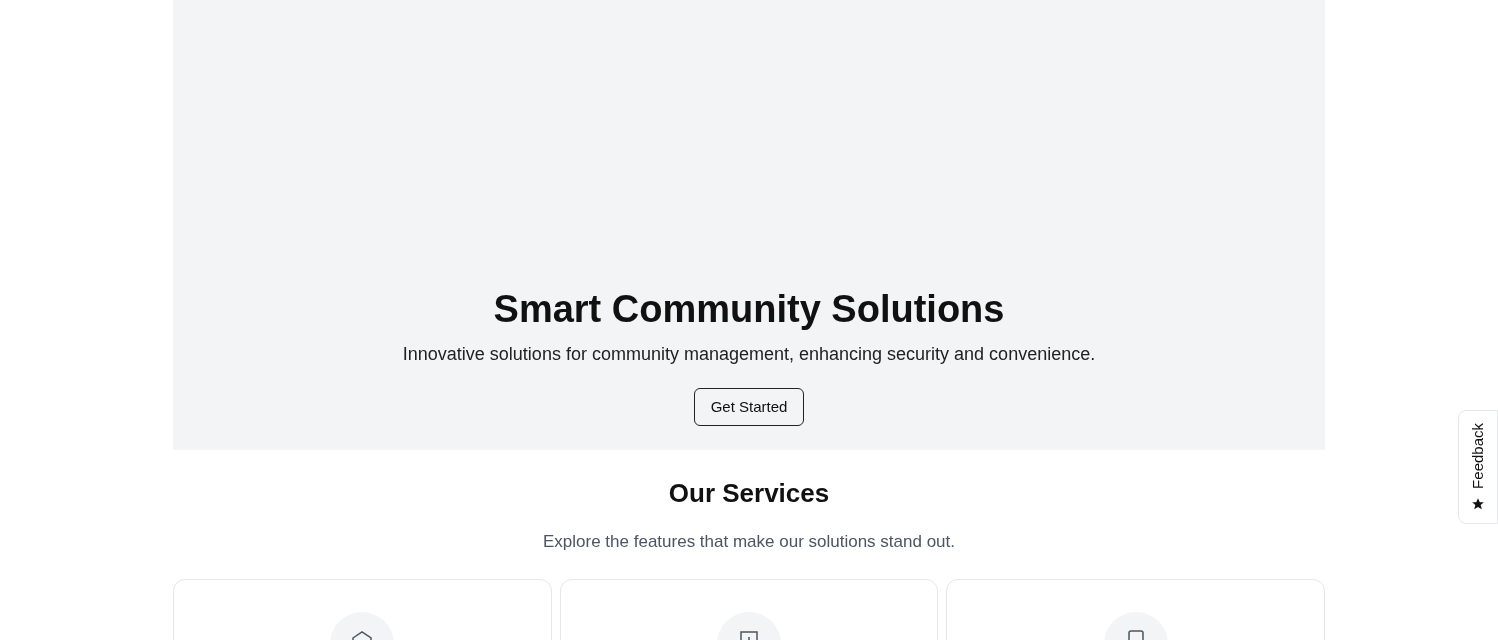 The image size is (1498, 640). What do you see at coordinates (749, 354) in the screenshot?
I see `hero-subtitle: Innovative solutions for community management, enhancing security and convenience.` at bounding box center [749, 354].